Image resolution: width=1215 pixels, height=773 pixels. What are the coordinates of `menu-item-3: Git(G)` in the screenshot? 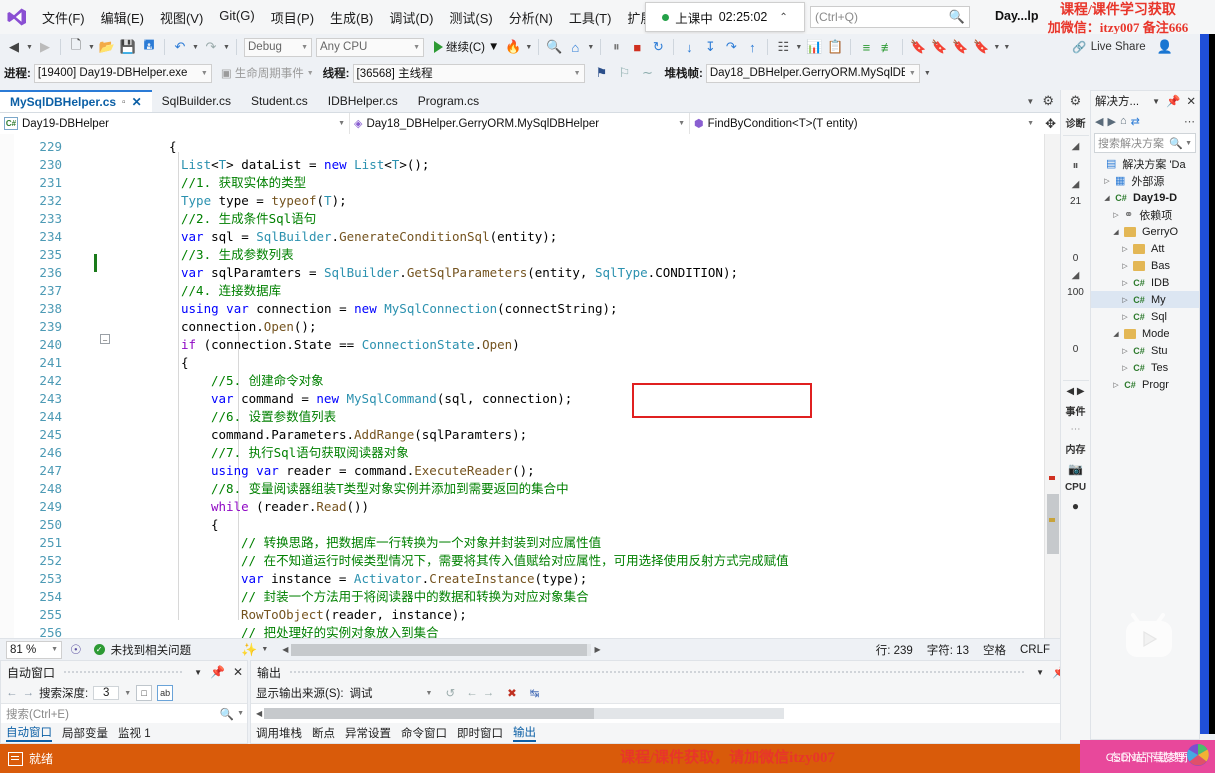 It's located at (236, 17).